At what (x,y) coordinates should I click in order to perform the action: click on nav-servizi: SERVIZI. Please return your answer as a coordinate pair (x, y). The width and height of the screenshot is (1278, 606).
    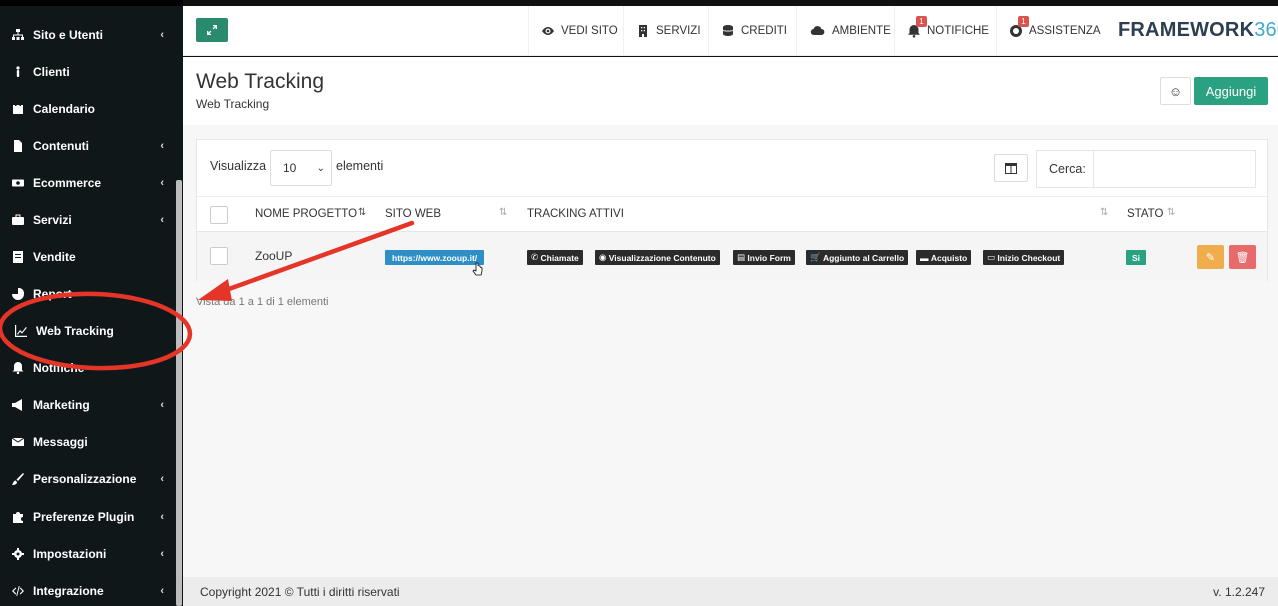
    Looking at the image, I should click on (668, 31).